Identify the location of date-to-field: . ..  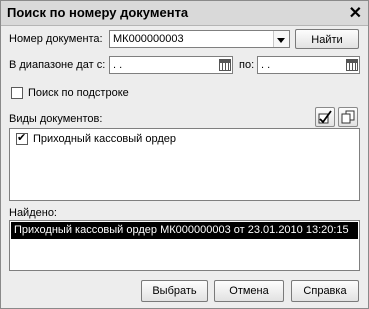
(308, 65).